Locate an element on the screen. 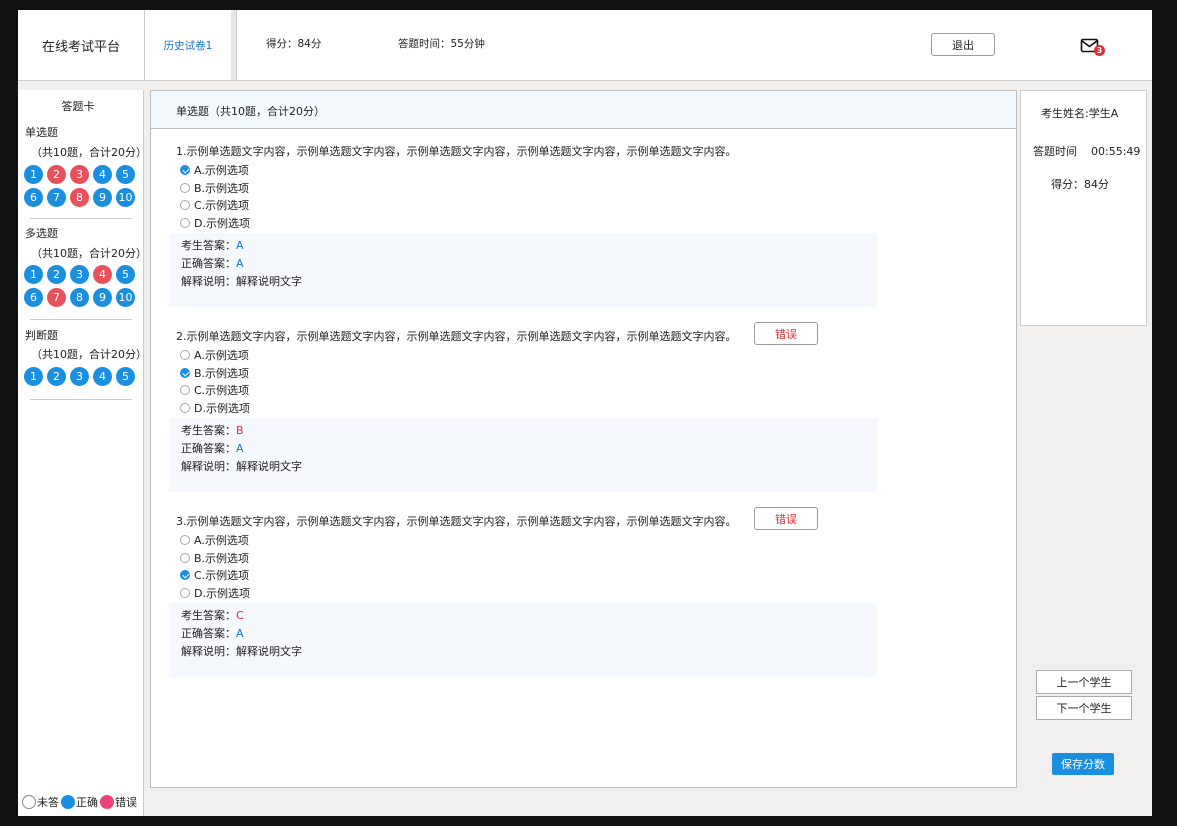  exit-button: 退出 is located at coordinates (963, 44).